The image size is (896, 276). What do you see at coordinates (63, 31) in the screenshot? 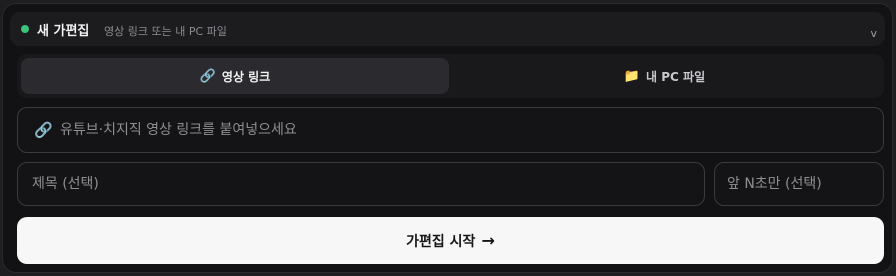
I see `panel-title: 새 가편집` at bounding box center [63, 31].